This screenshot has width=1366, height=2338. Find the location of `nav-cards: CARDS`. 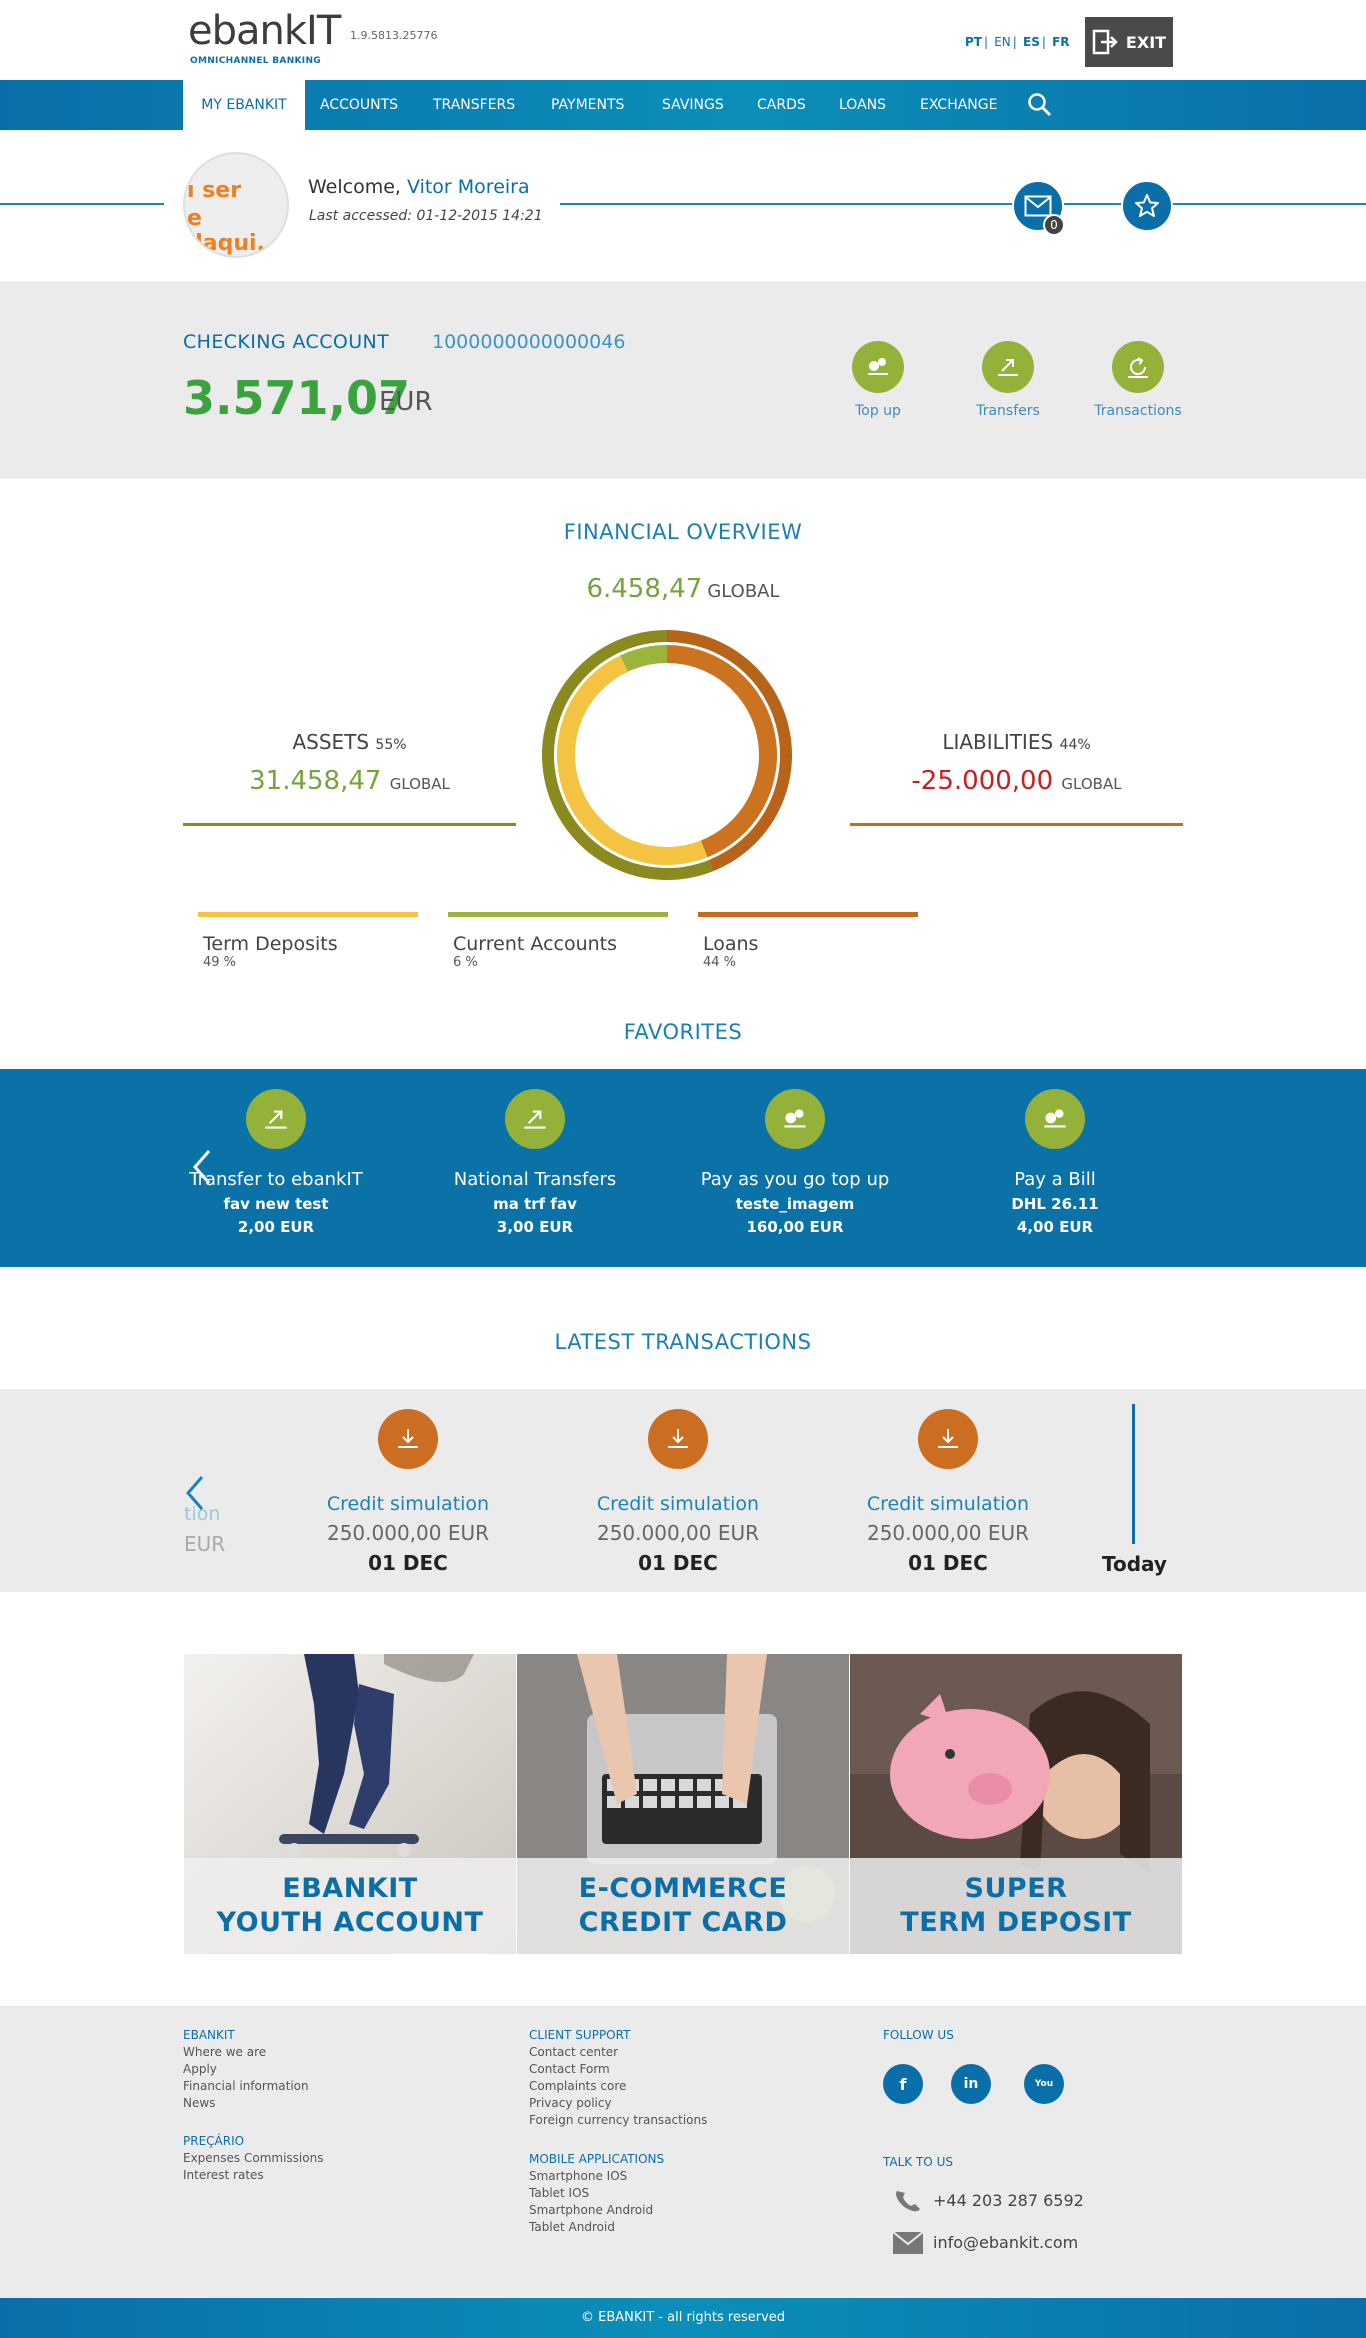

nav-cards: CARDS is located at coordinates (781, 105).